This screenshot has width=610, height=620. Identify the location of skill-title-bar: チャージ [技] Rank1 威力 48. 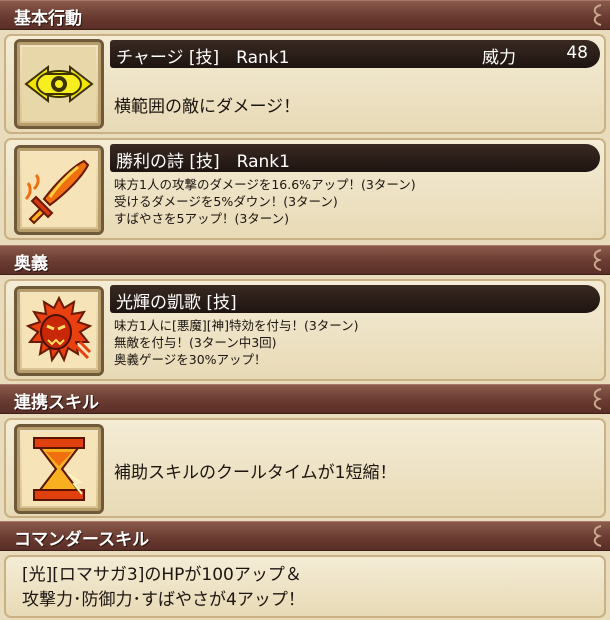
(355, 54).